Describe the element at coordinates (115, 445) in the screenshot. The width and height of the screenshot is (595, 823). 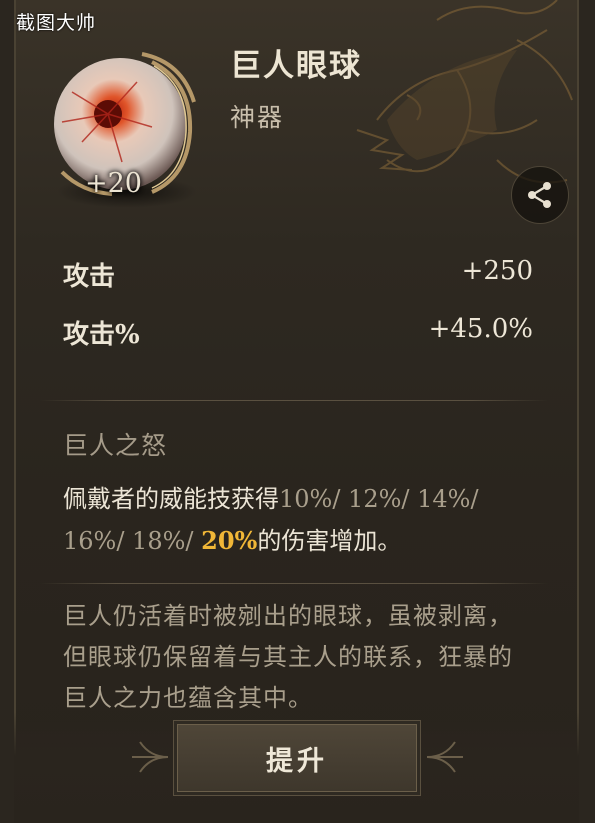
I see `skill-title: 巨人之怒` at that location.